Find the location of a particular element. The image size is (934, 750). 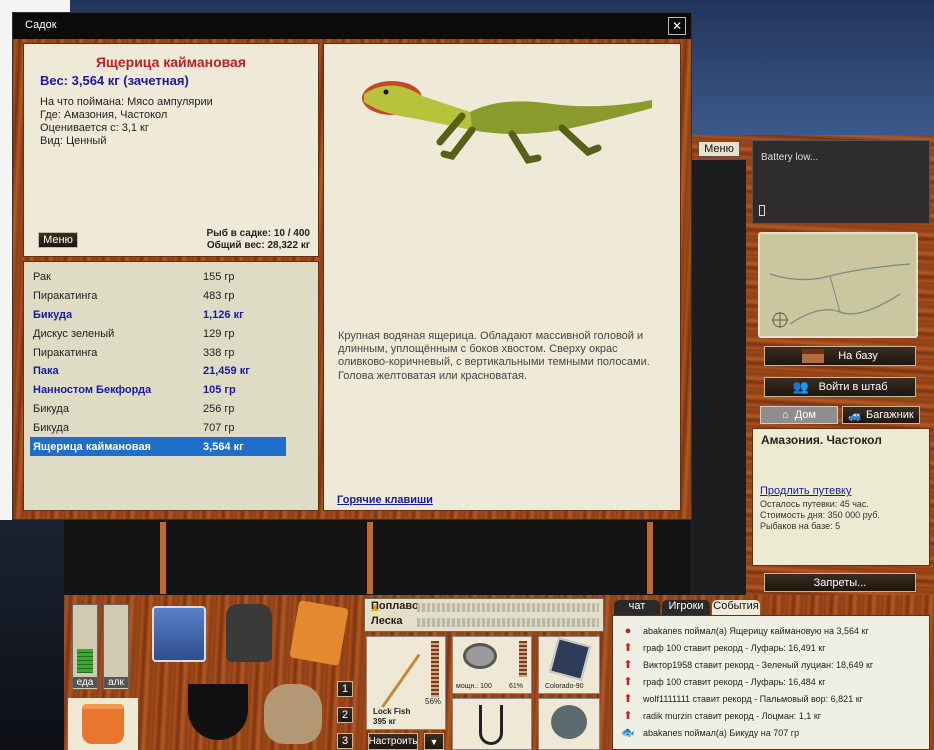

hook-slot is located at coordinates (492, 724).